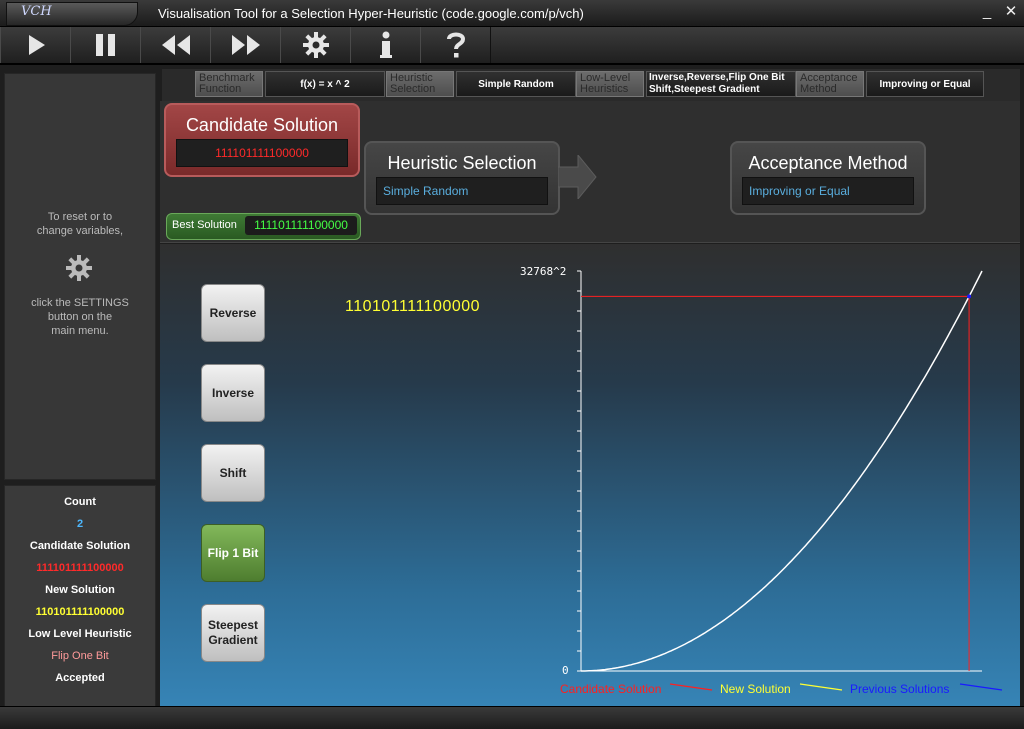 The image size is (1024, 729). I want to click on pause-icon, so click(105, 45).